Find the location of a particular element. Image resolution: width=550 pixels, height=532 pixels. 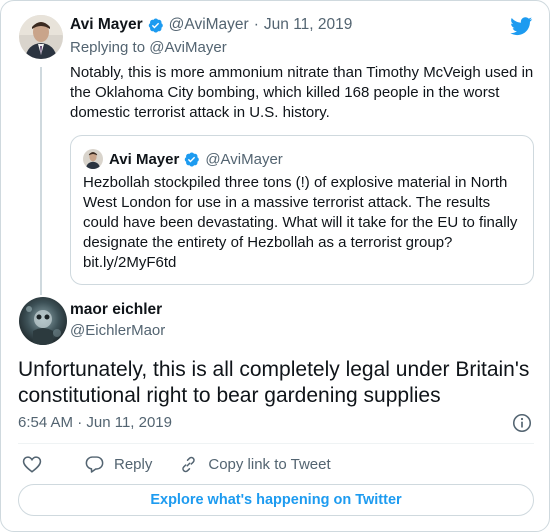

reply-button: Reply is located at coordinates (118, 464).